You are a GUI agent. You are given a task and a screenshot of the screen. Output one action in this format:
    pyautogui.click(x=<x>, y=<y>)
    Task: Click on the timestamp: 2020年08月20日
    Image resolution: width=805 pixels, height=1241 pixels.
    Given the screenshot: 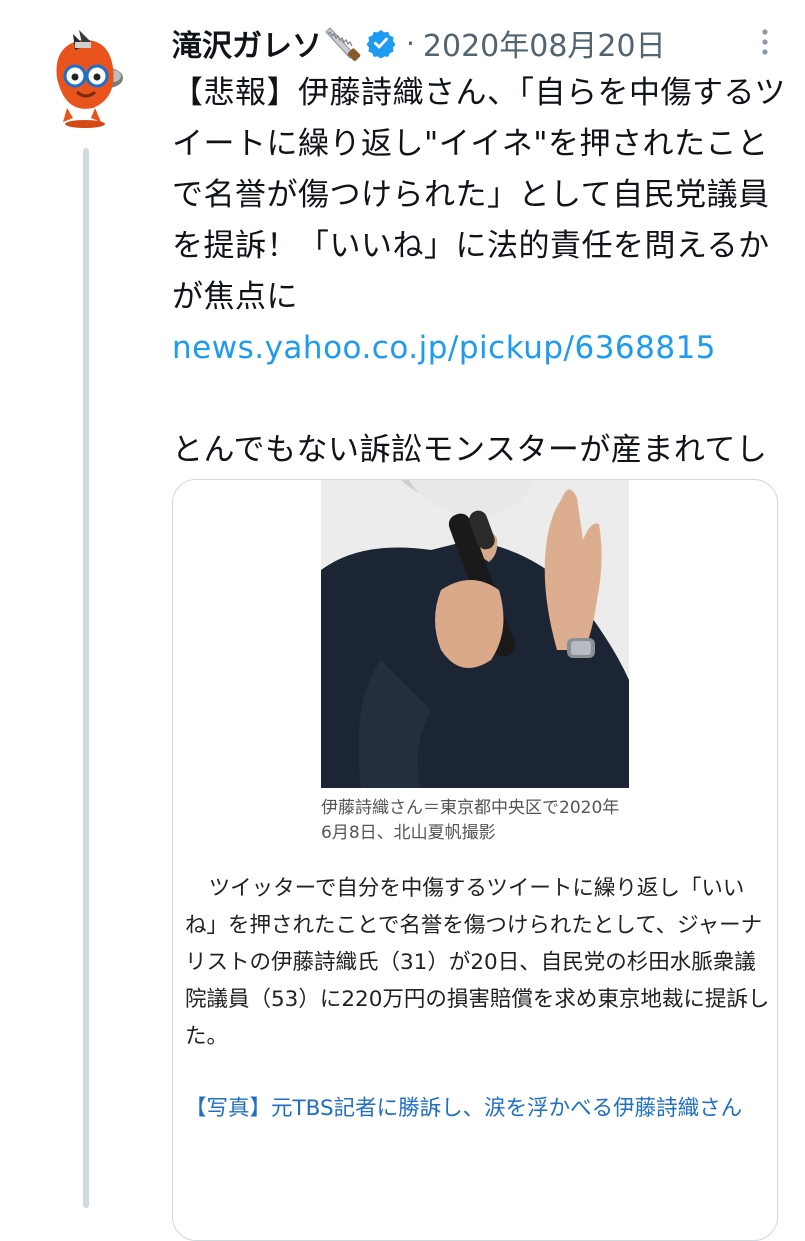 What is the action you would take?
    pyautogui.click(x=544, y=43)
    